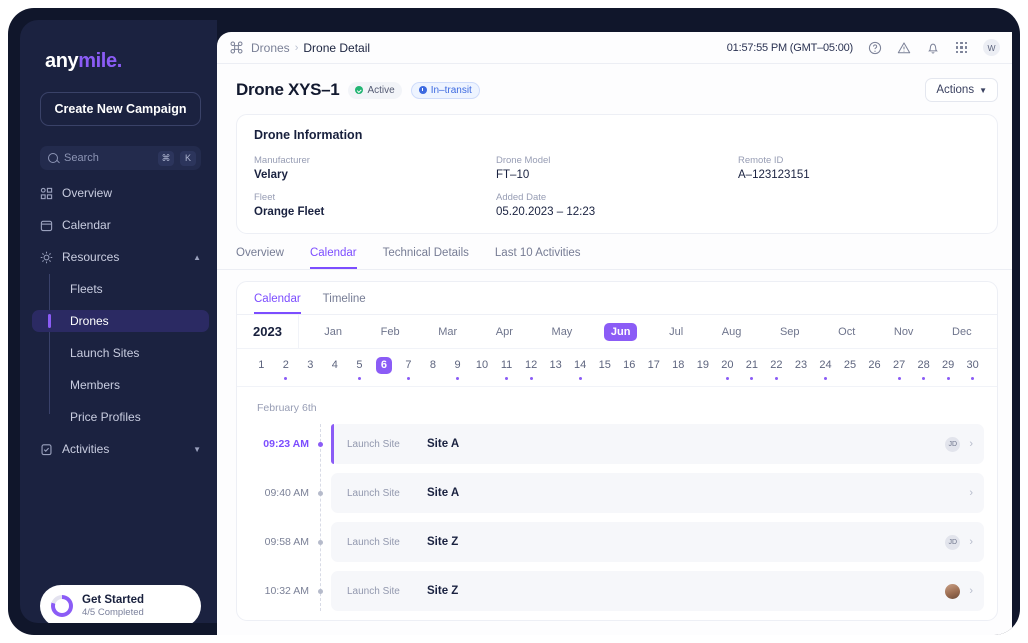 The height and width of the screenshot is (643, 1028). Describe the element at coordinates (447, 332) in the screenshot. I see `month-mar: Mar` at that location.